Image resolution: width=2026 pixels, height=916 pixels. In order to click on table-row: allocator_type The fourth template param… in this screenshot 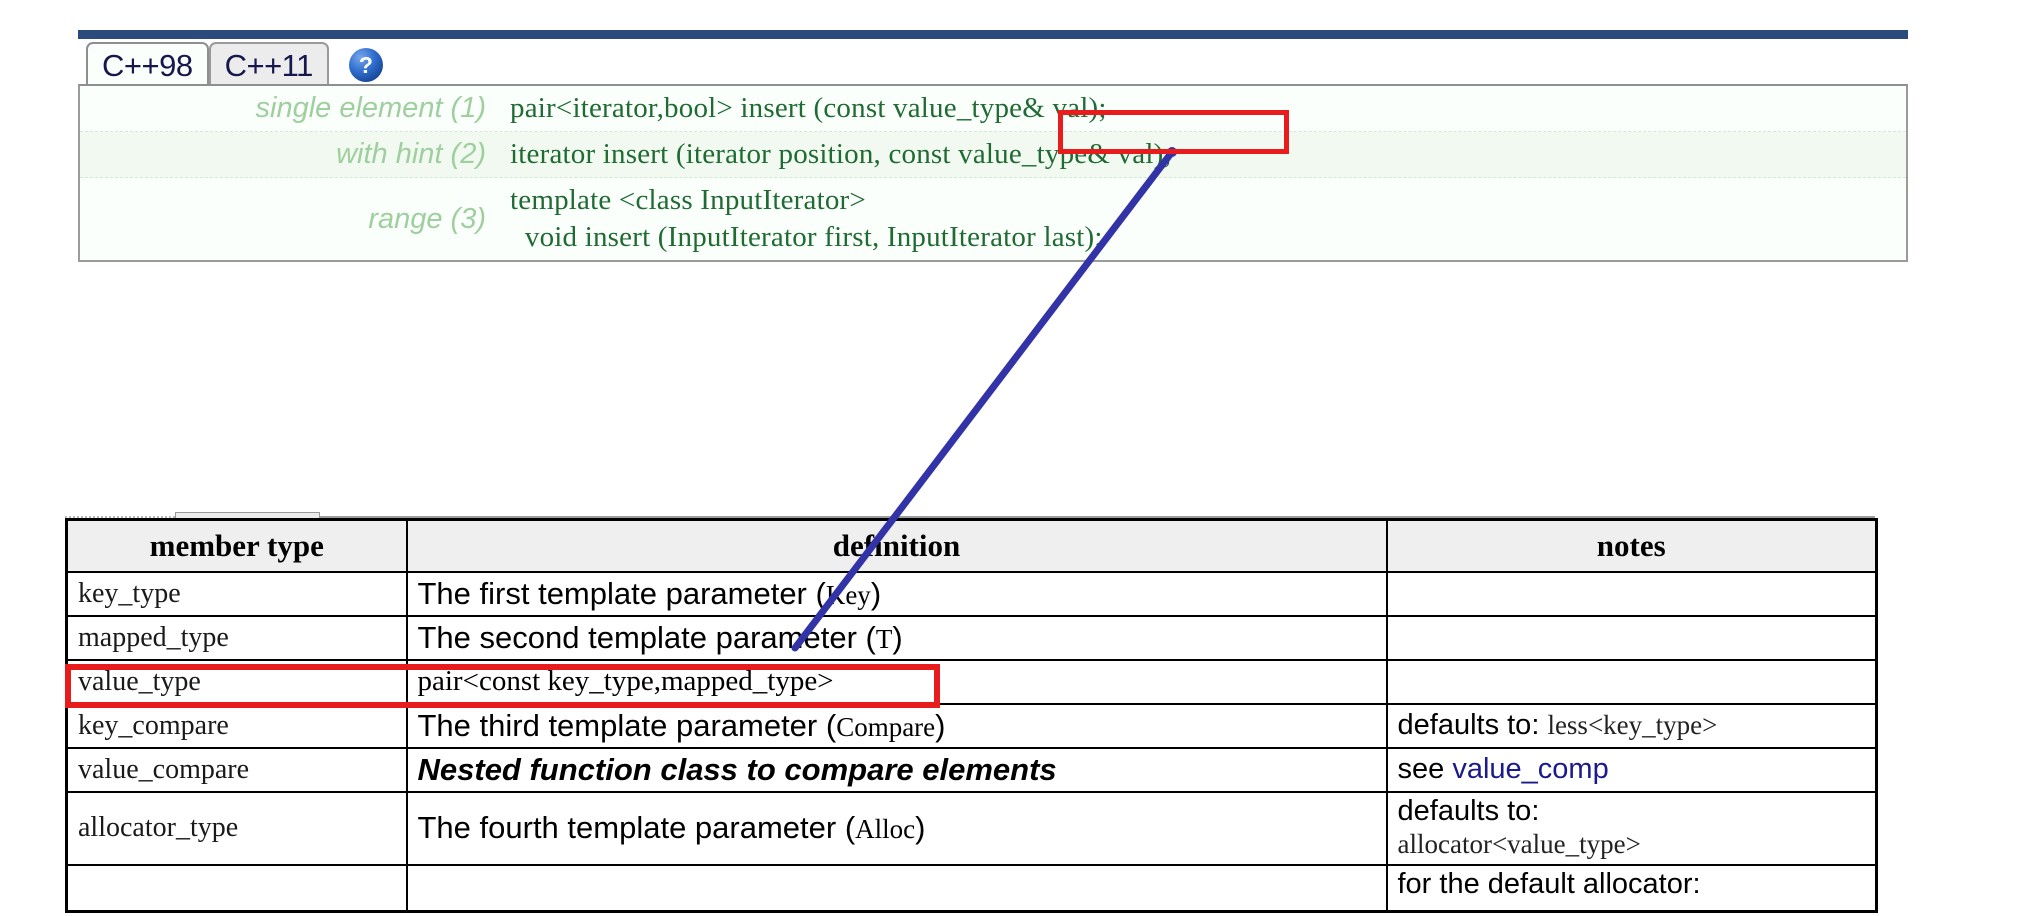, I will do `click(971, 828)`.